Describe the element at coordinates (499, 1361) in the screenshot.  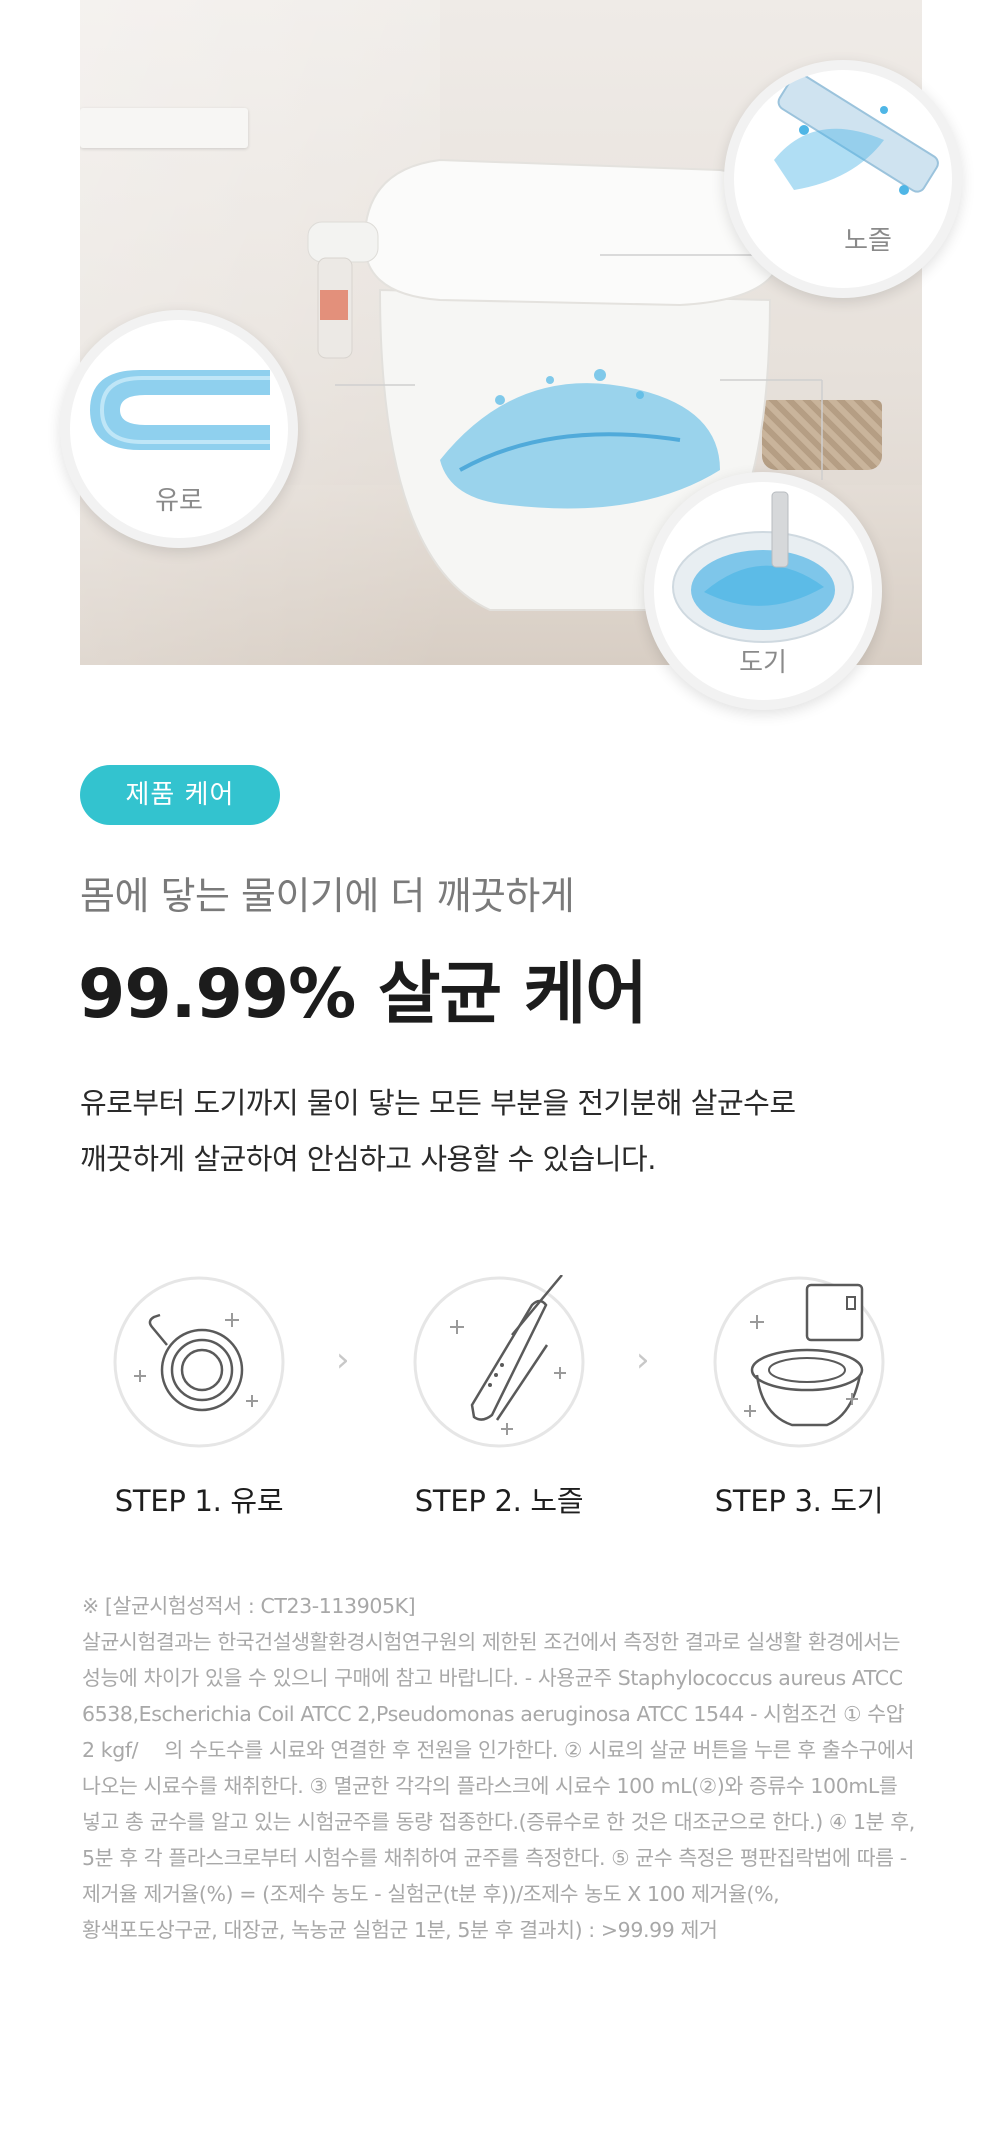
I see `nozzle-icon` at that location.